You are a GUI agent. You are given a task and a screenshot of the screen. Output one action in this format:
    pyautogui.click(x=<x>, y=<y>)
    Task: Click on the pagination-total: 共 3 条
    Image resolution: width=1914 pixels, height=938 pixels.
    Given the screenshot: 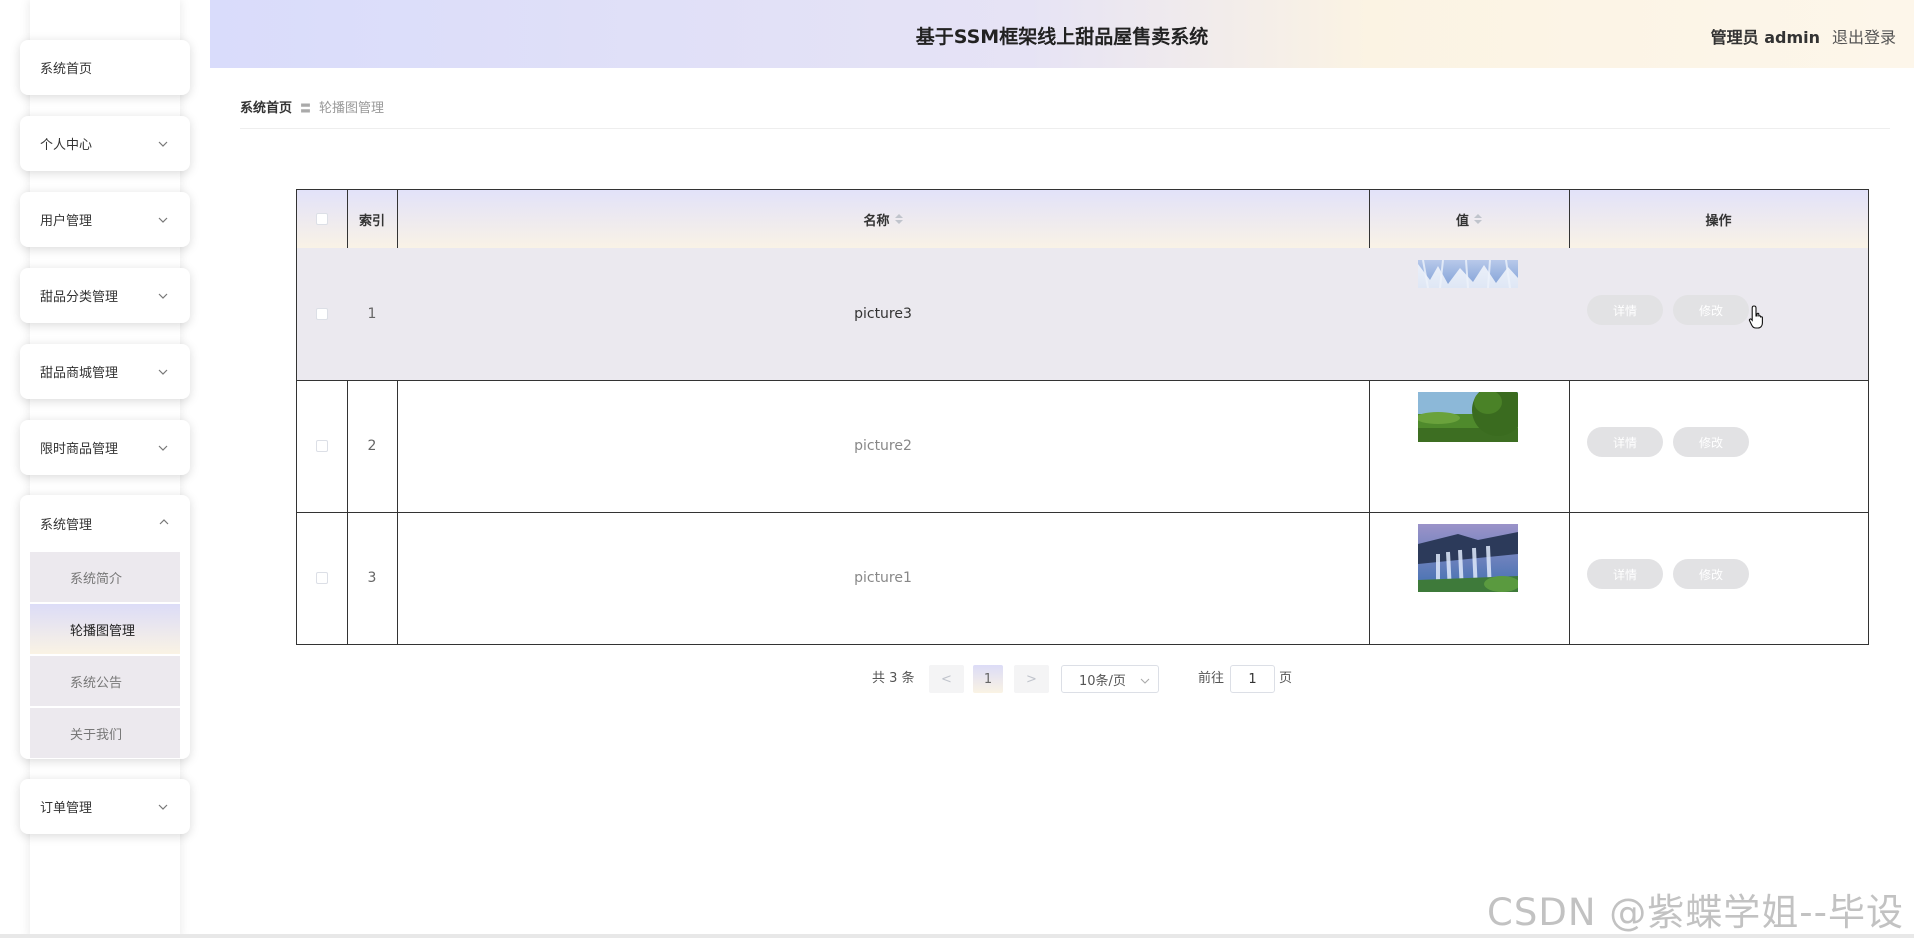 What is the action you would take?
    pyautogui.click(x=893, y=678)
    